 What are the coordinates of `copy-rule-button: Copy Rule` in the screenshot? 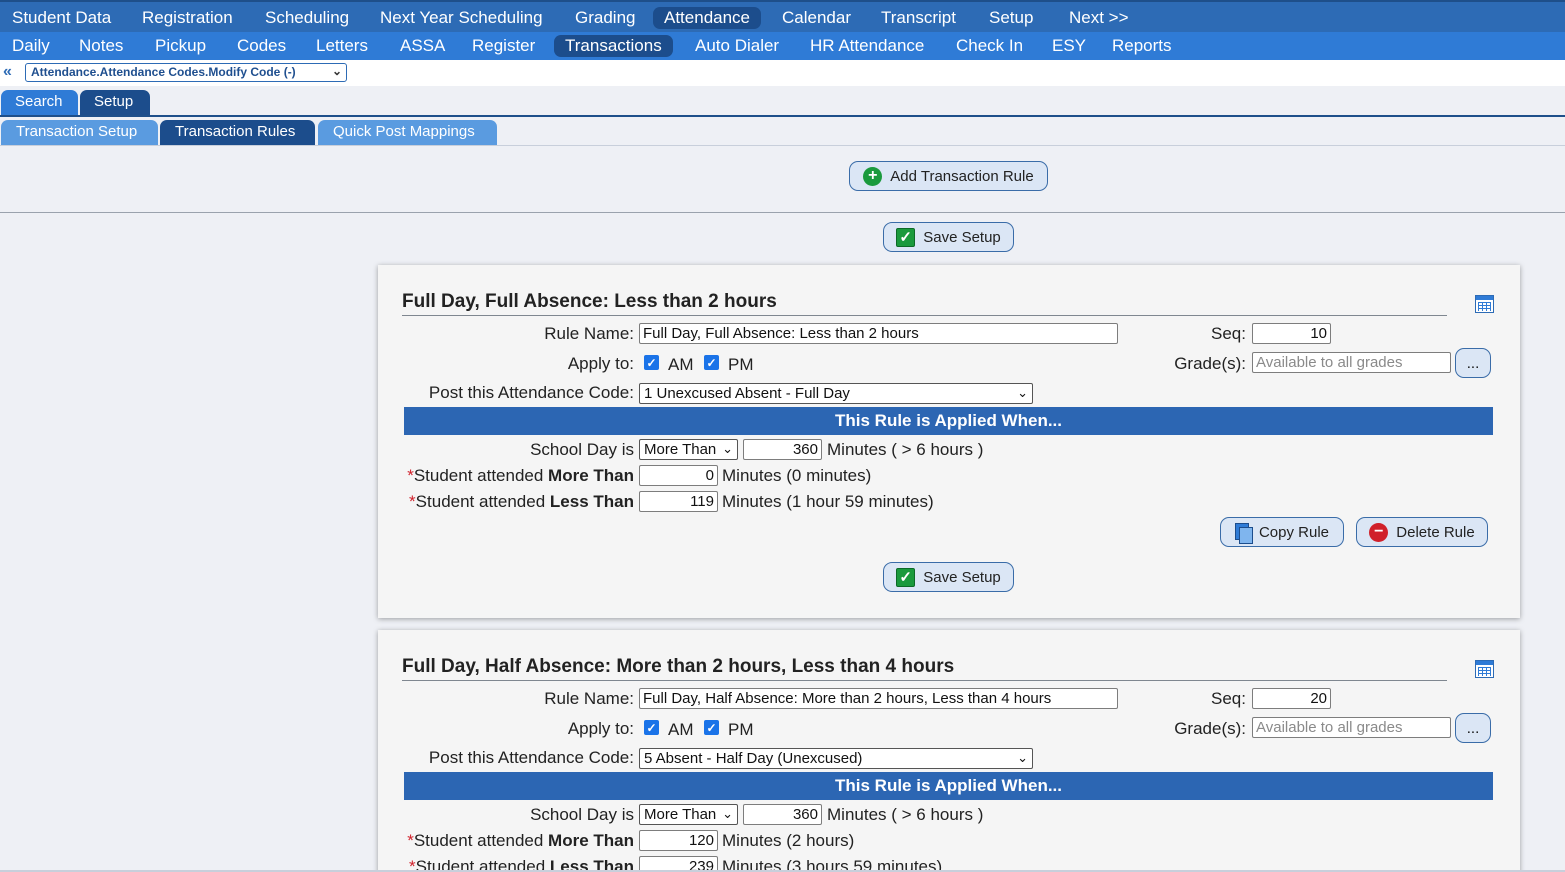 It's located at (1282, 532).